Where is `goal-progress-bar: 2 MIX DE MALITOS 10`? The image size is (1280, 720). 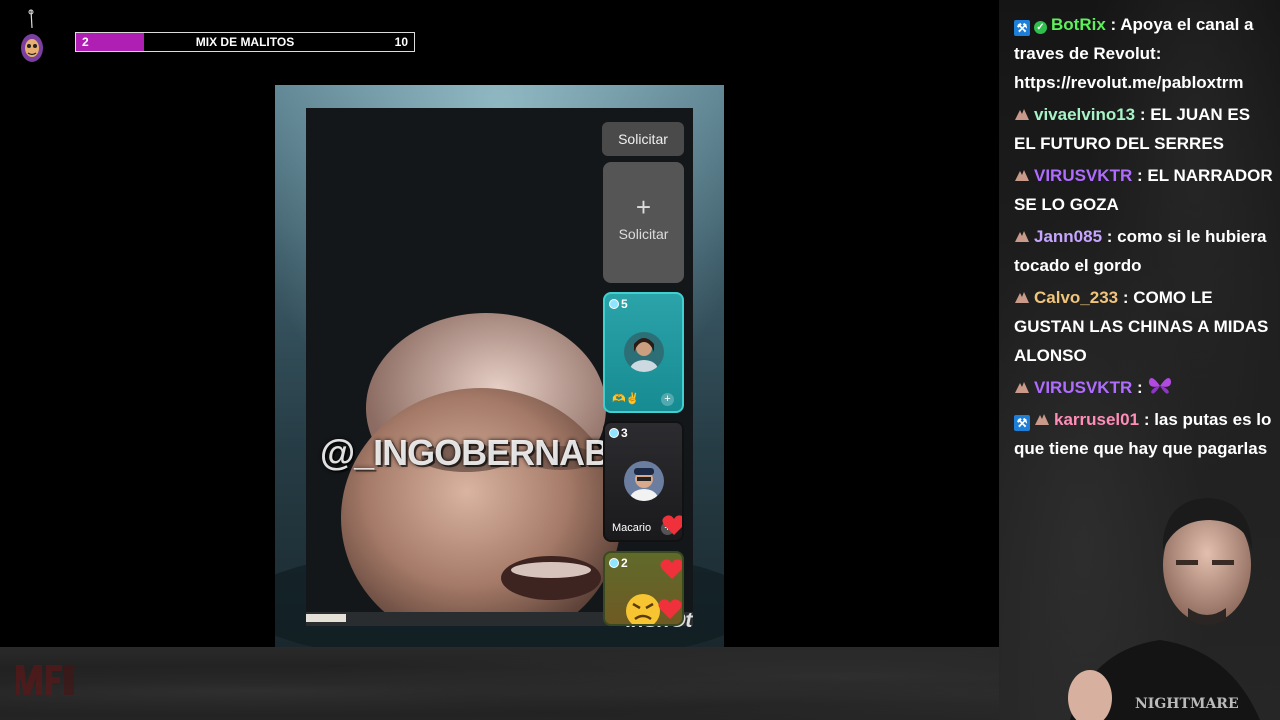 goal-progress-bar: 2 MIX DE MALITOS 10 is located at coordinates (245, 42).